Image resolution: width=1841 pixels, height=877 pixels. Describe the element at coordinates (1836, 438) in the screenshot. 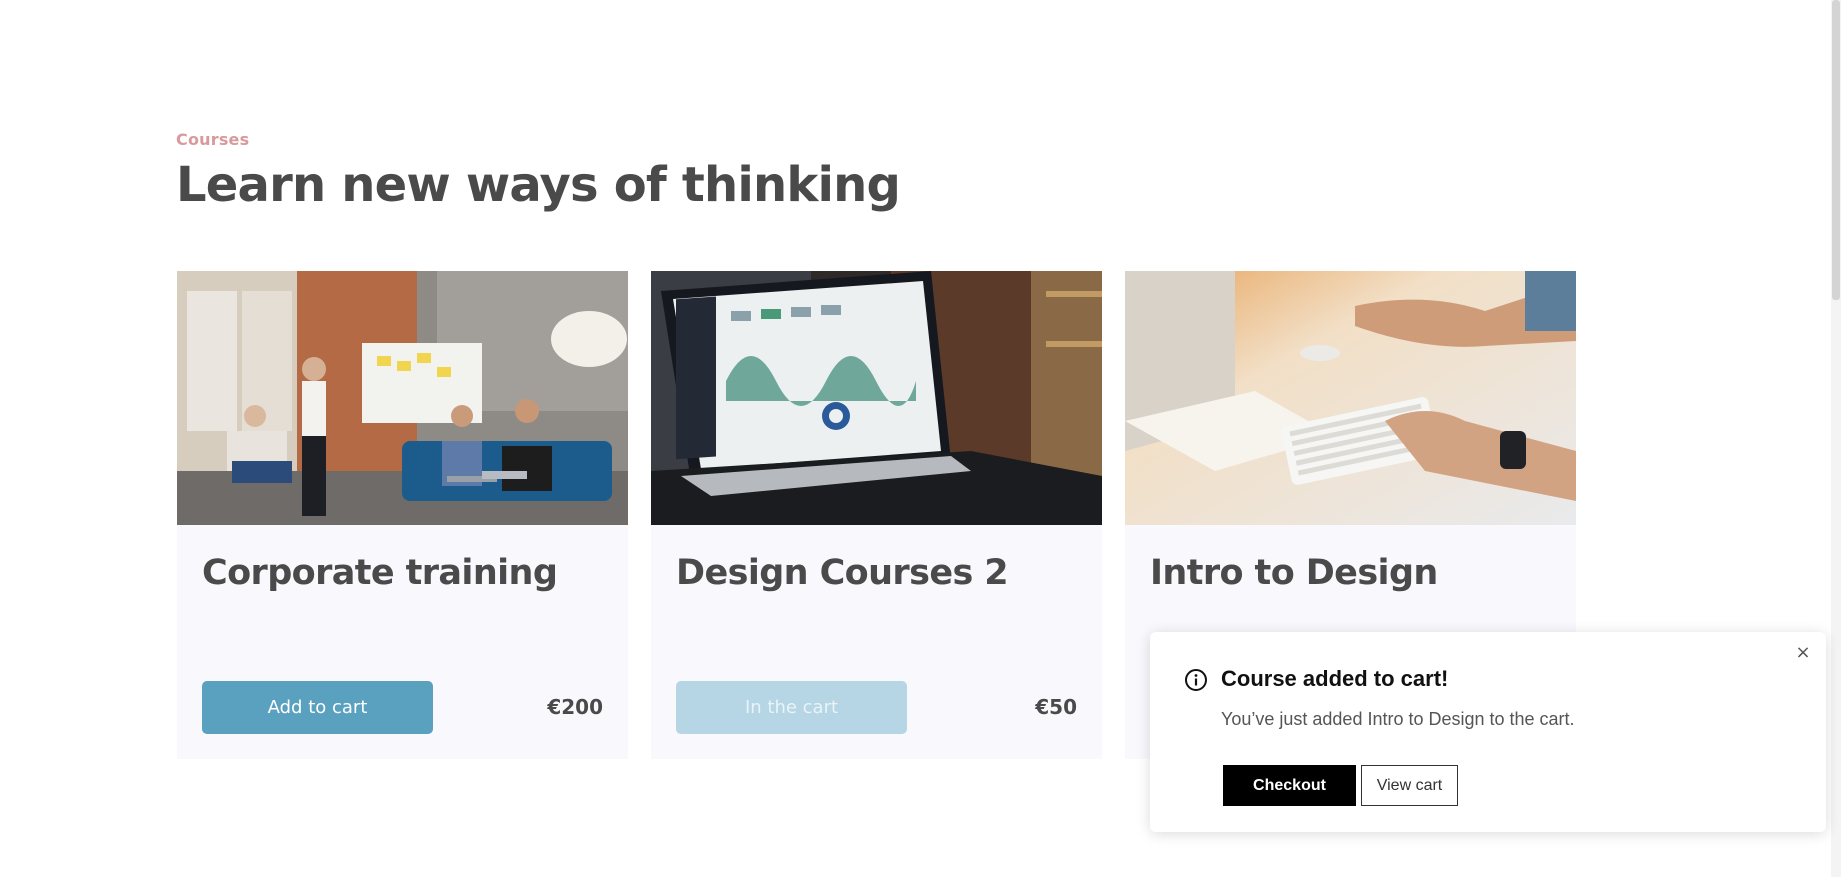

I see `page-scrollbar` at that location.